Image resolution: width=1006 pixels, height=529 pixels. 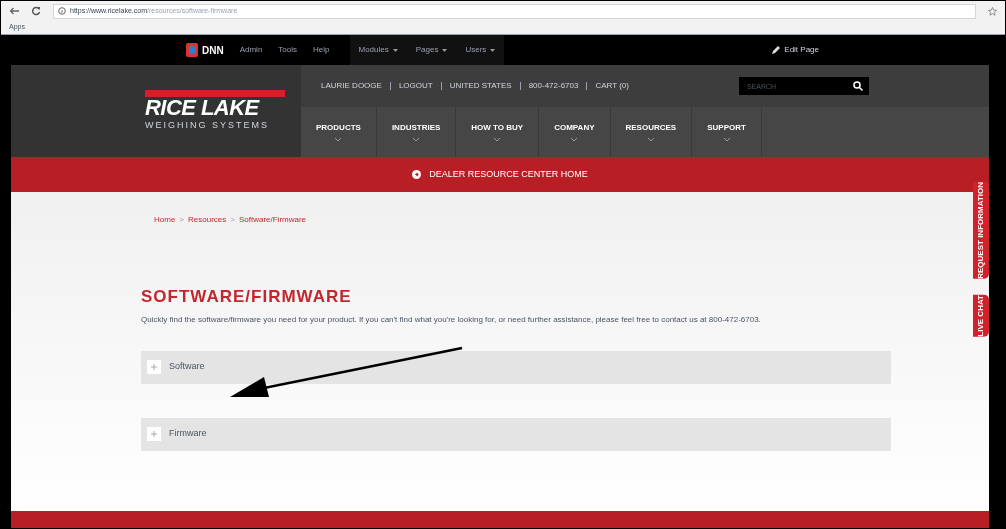 I want to click on intro-text: Quickly find the software/firmware you need for your product. If you can't find what you're looking for, or need further assistance, please feel free to contact us at 800-472-6703., so click(x=451, y=319).